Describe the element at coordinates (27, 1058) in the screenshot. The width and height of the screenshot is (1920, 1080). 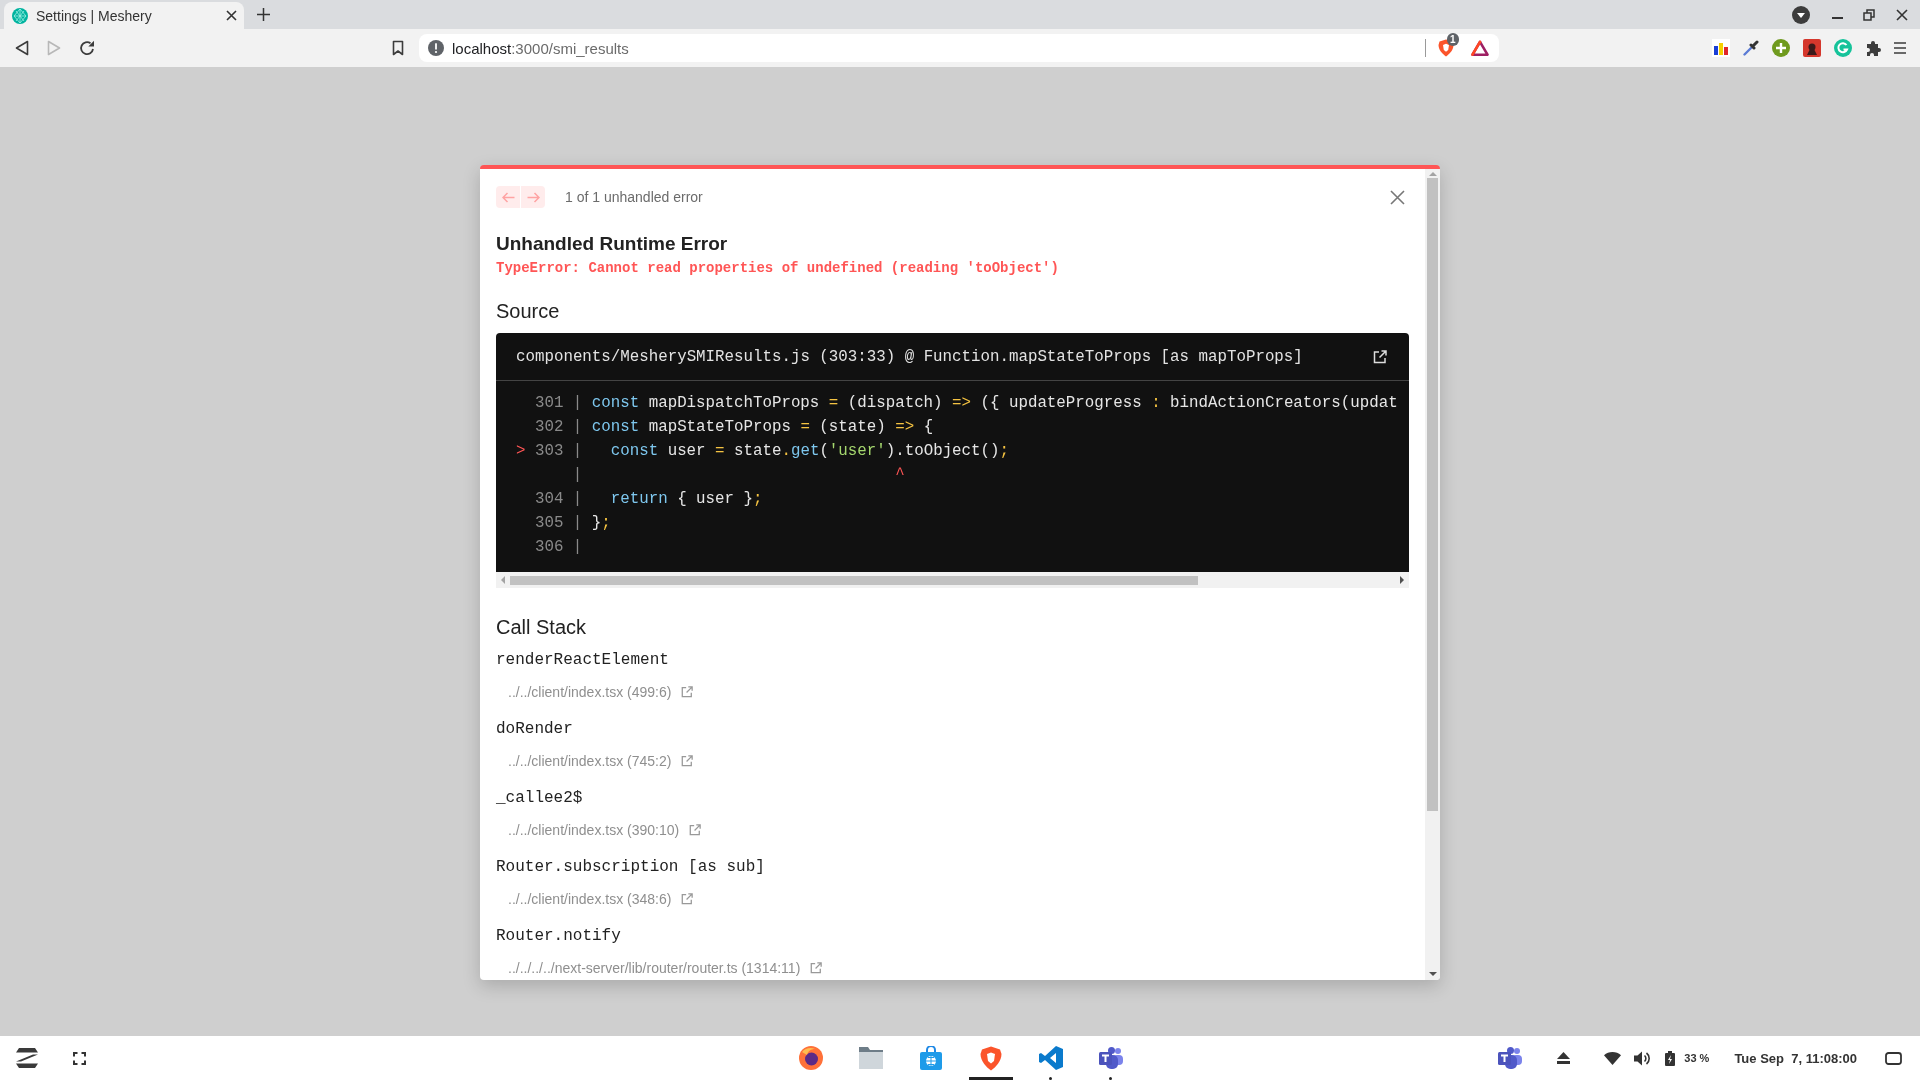
I see `z-logo-icon` at that location.